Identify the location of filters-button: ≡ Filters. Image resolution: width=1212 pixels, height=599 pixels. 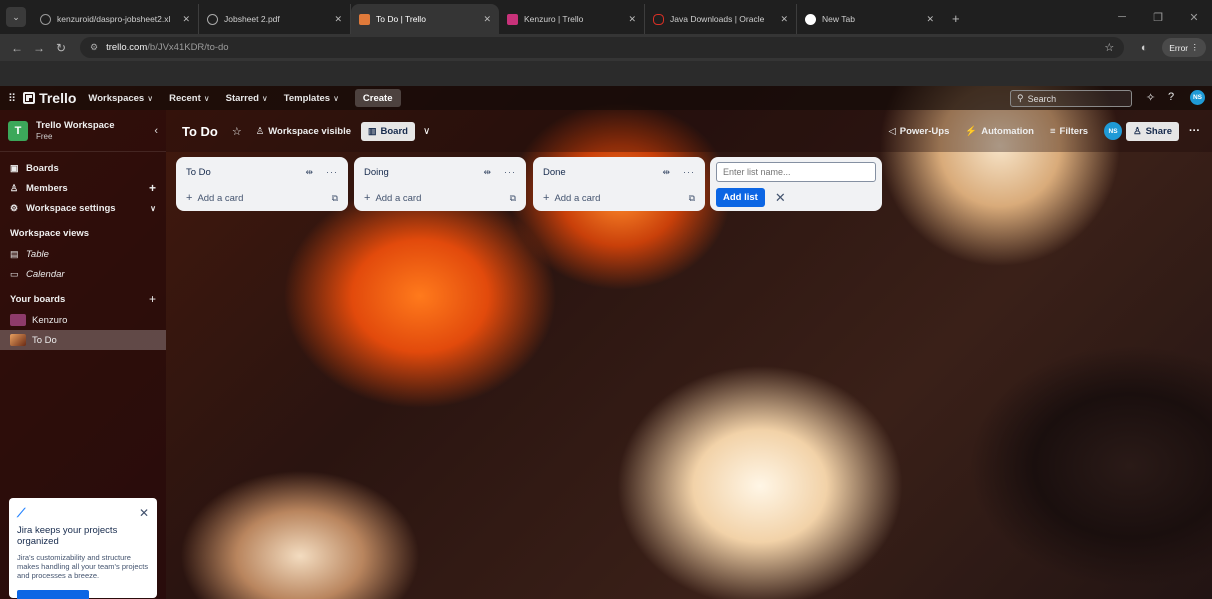
(1069, 131).